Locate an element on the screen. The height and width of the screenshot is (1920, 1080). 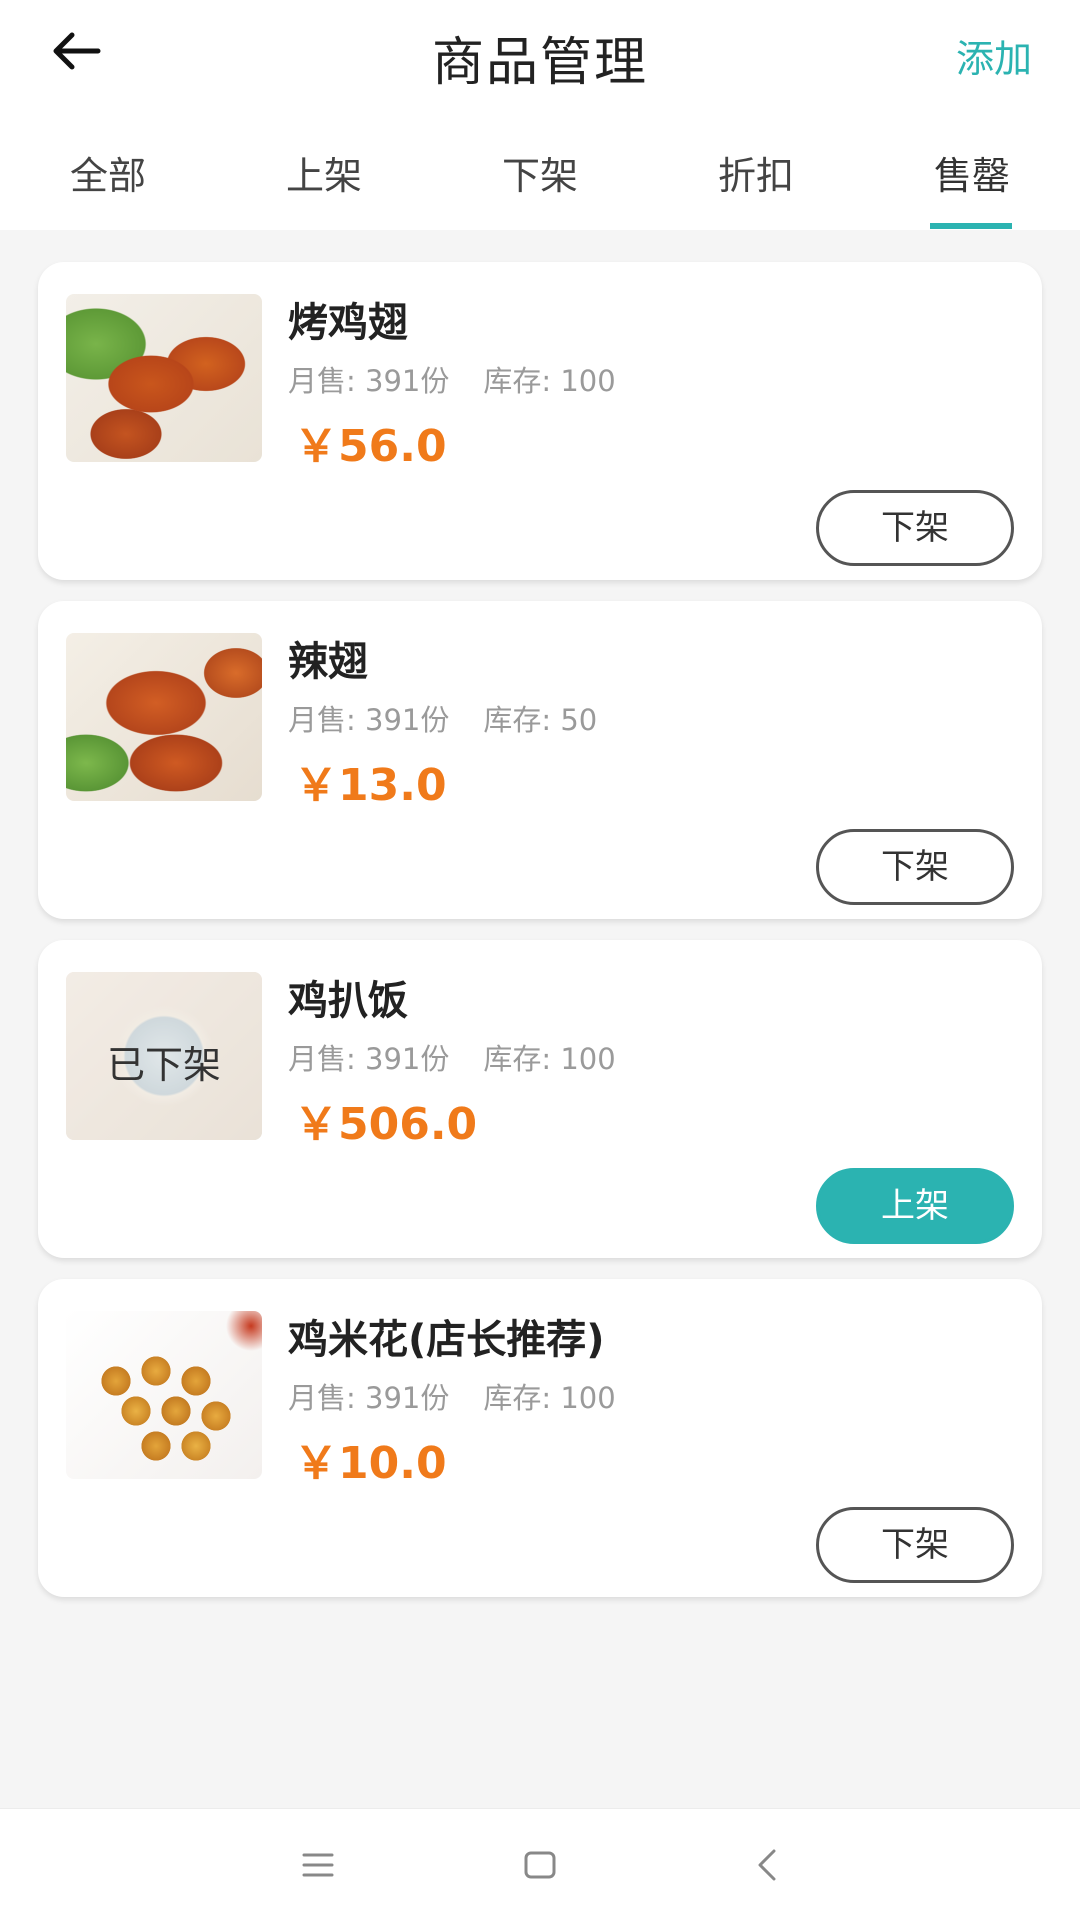
home-square-icon is located at coordinates (540, 1865).